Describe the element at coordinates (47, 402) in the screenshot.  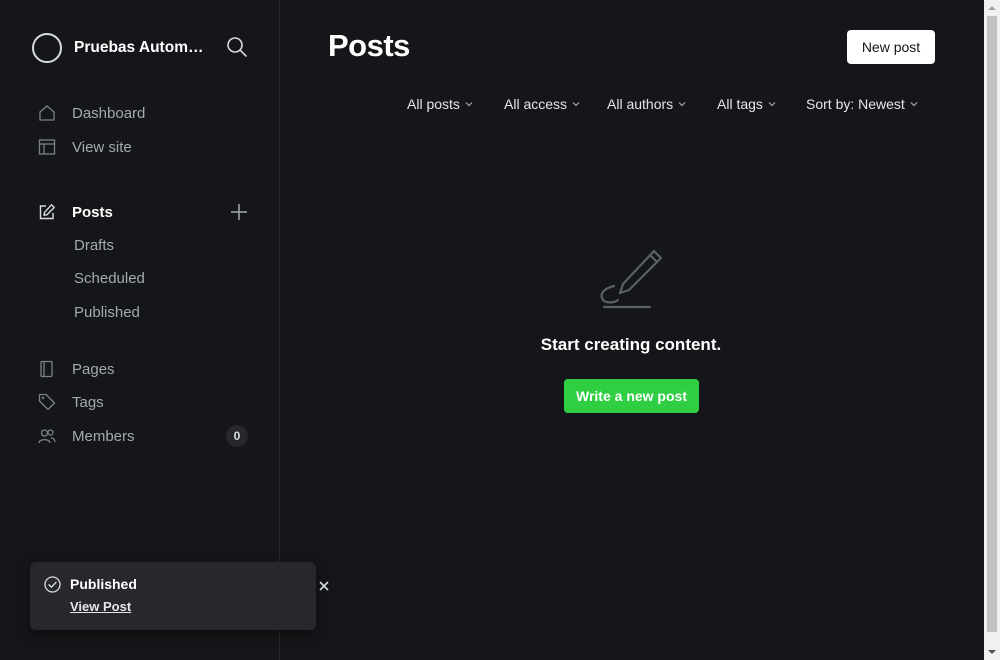
I see `tag-icon` at that location.